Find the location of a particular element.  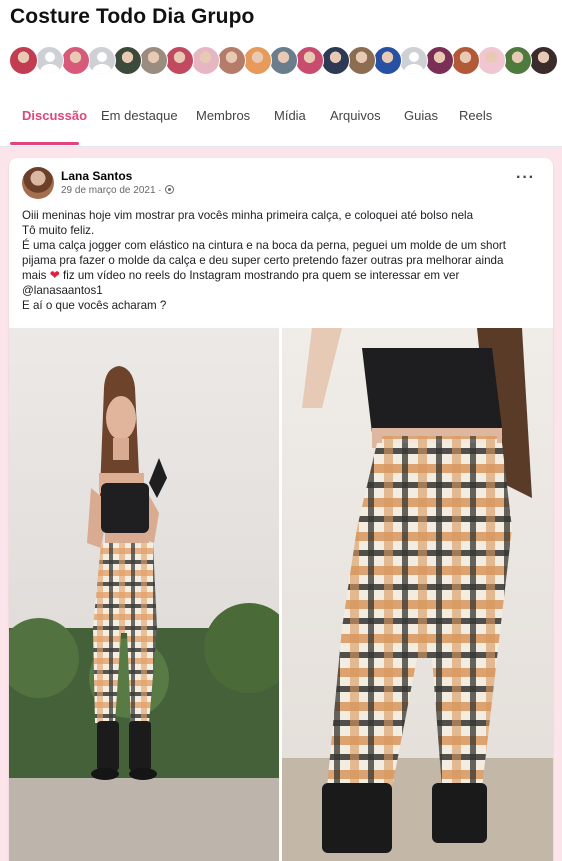

post-line: @lanasaantos1 is located at coordinates (62, 290).